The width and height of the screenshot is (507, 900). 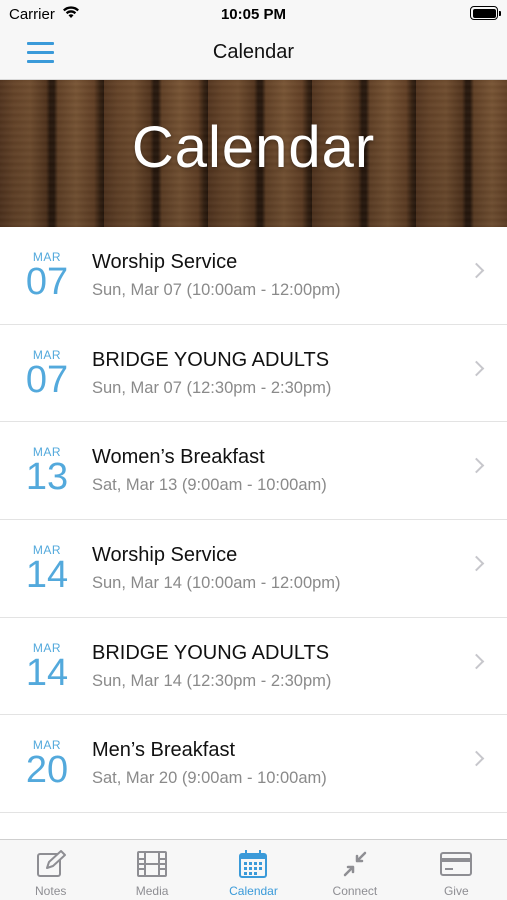 I want to click on event-date: MAR 20, so click(x=47, y=765).